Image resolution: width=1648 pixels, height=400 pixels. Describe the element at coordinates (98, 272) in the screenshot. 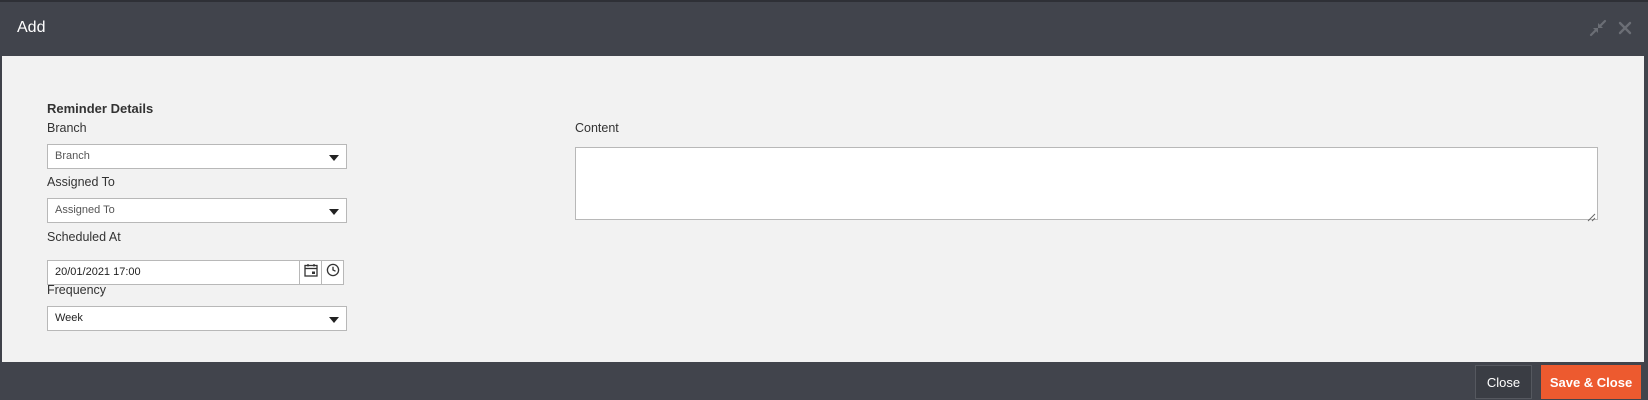

I see `scheduled-at-value: 20/01/2021 17:00` at that location.